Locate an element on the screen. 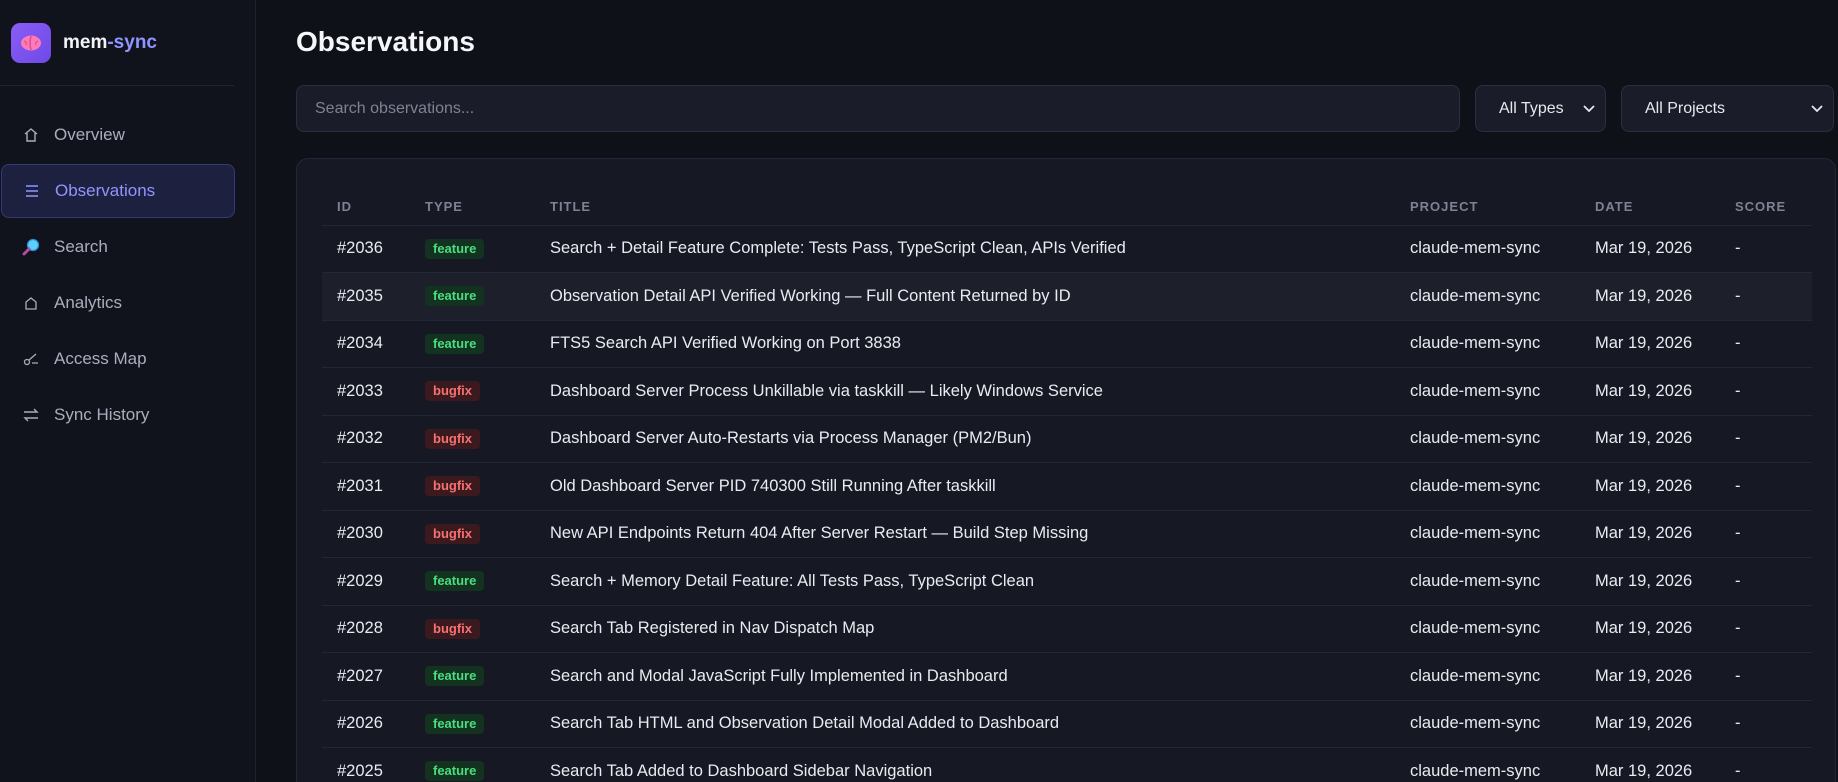  project-filter-value: All Projects is located at coordinates (1685, 108).